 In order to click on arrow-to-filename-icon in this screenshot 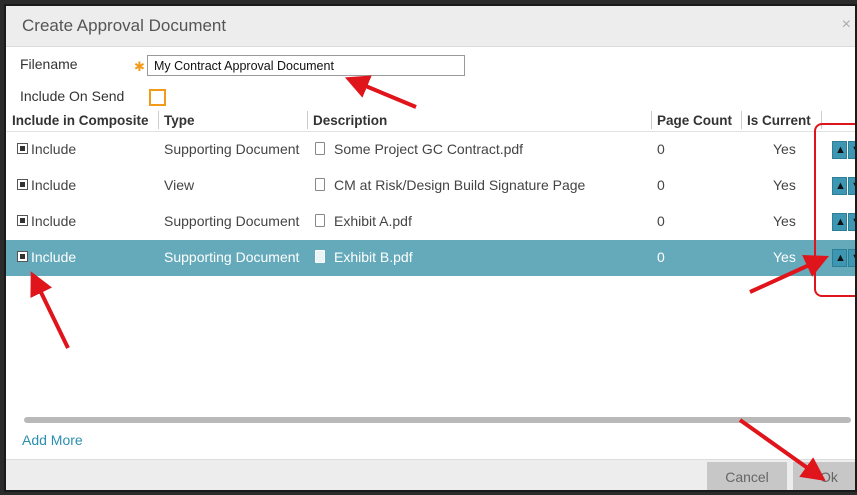, I will do `click(380, 92)`.